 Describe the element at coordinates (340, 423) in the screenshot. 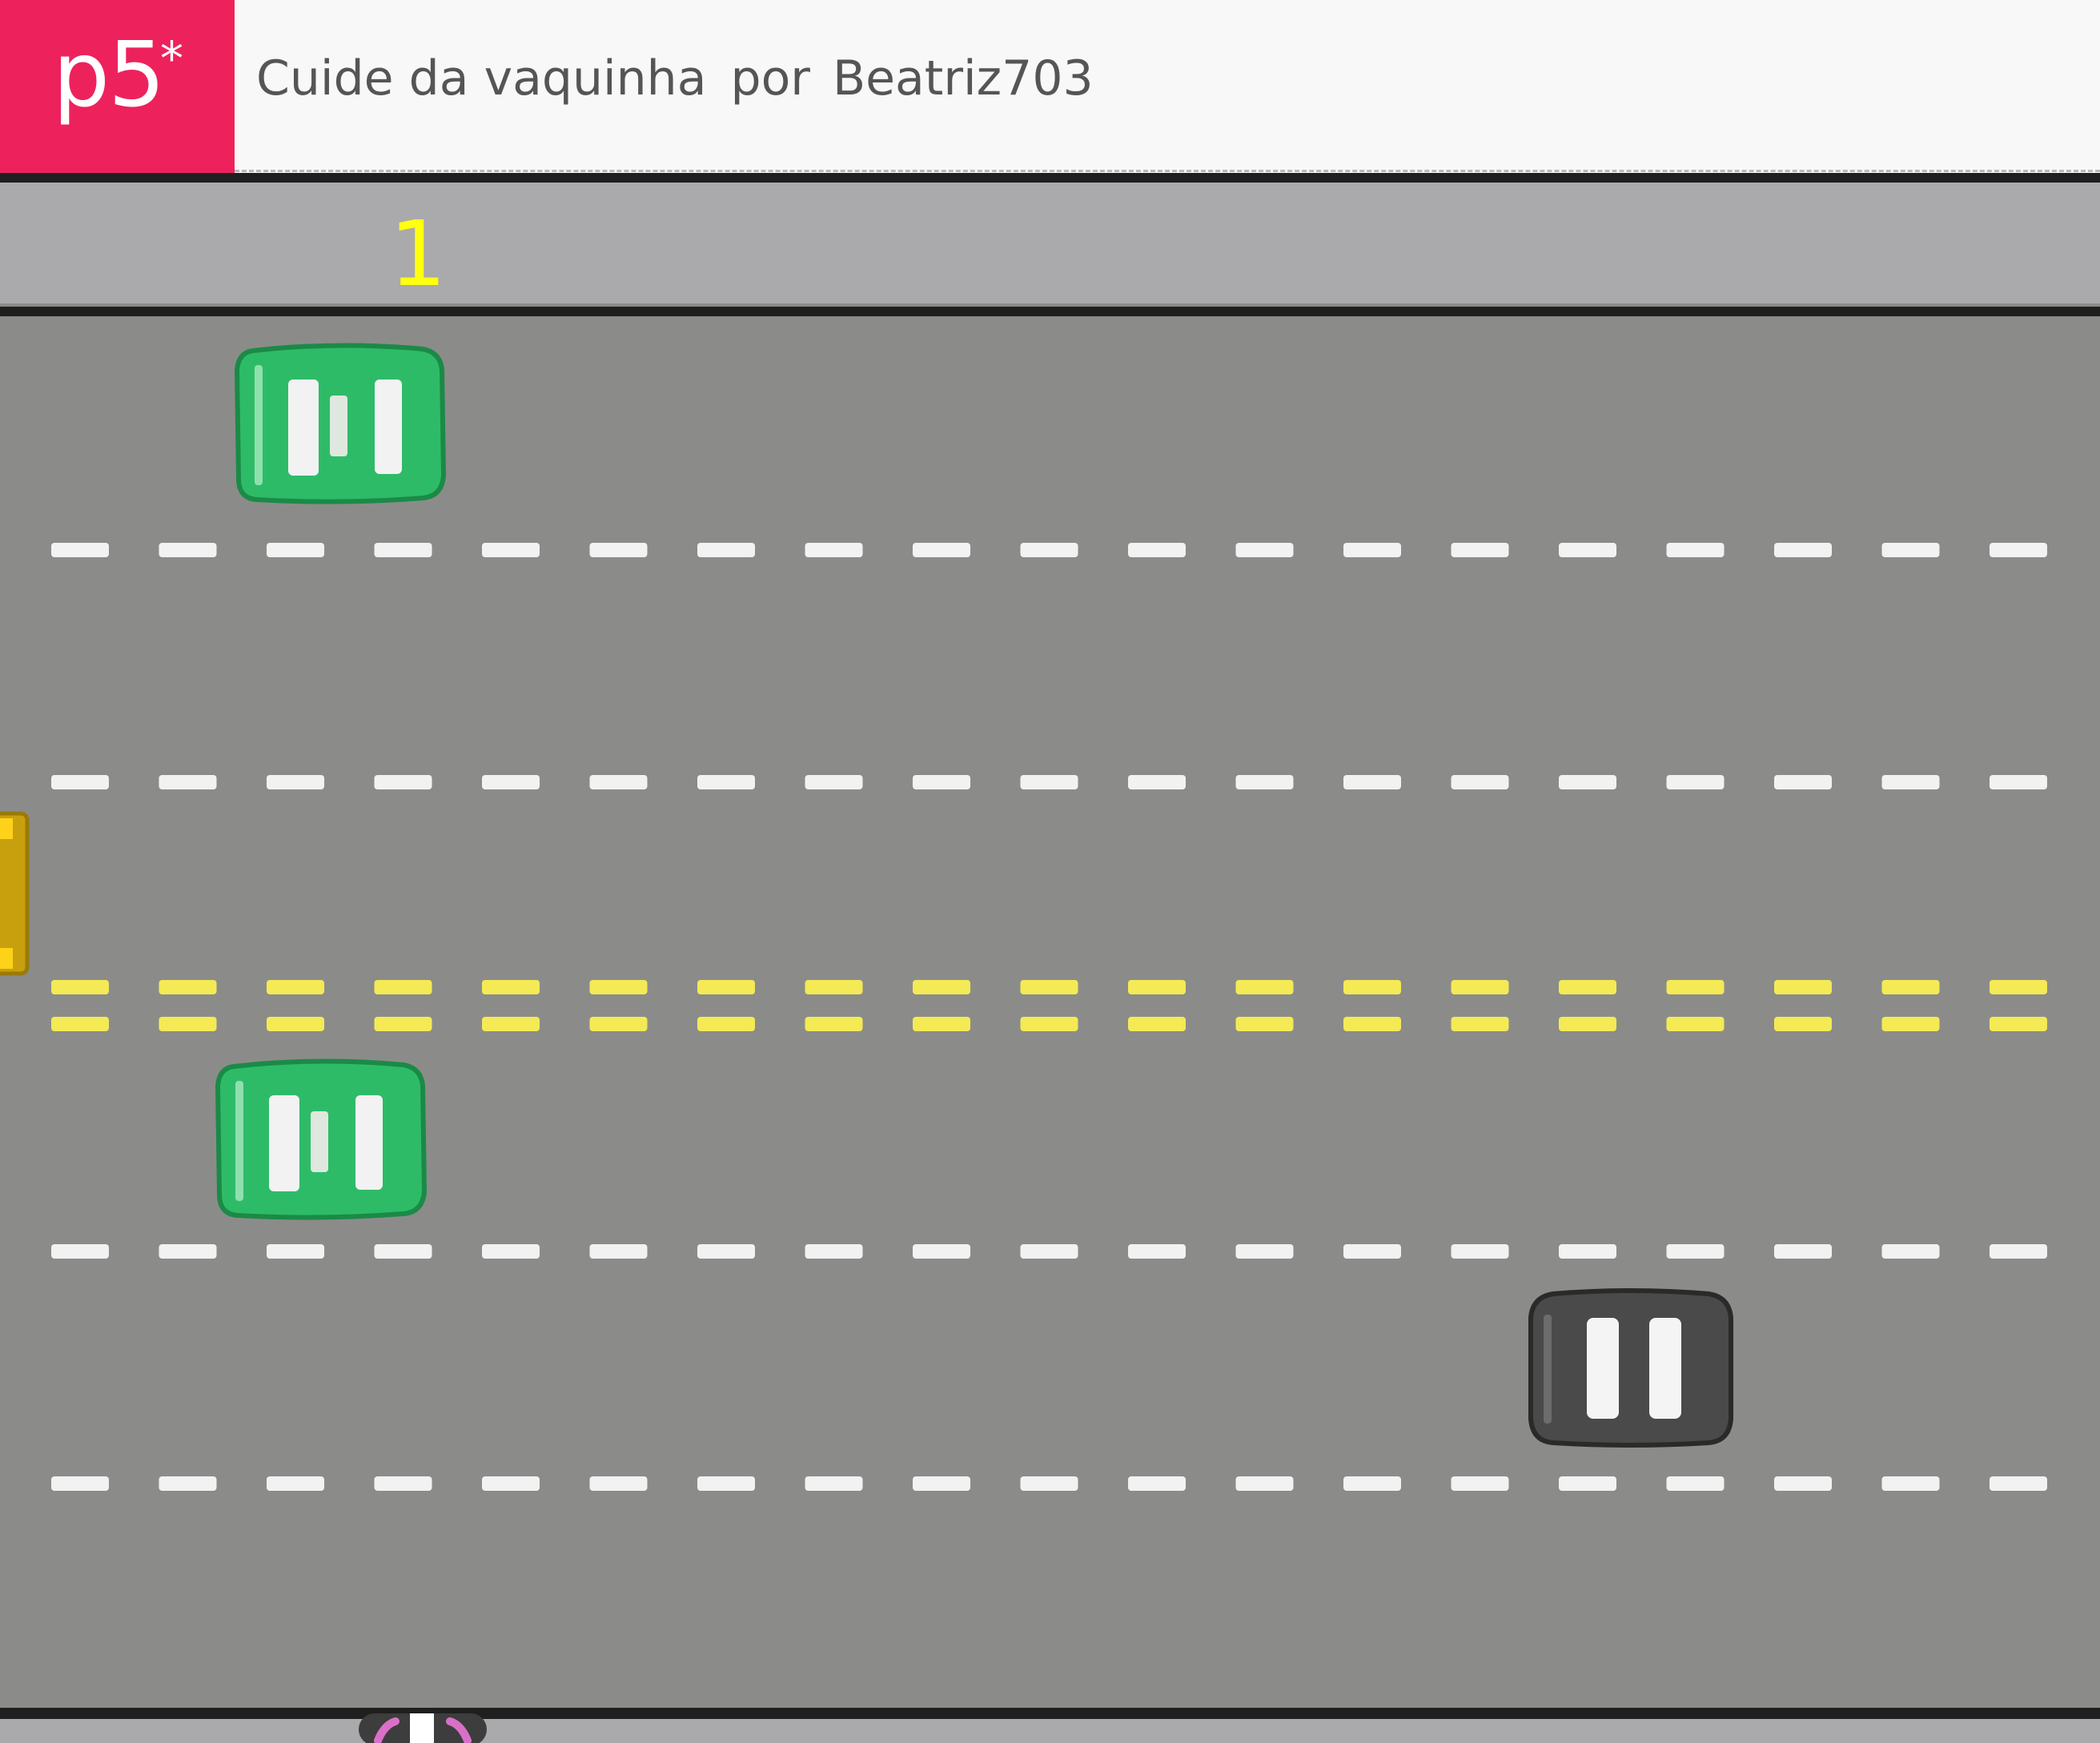

I see `green-car-top` at that location.